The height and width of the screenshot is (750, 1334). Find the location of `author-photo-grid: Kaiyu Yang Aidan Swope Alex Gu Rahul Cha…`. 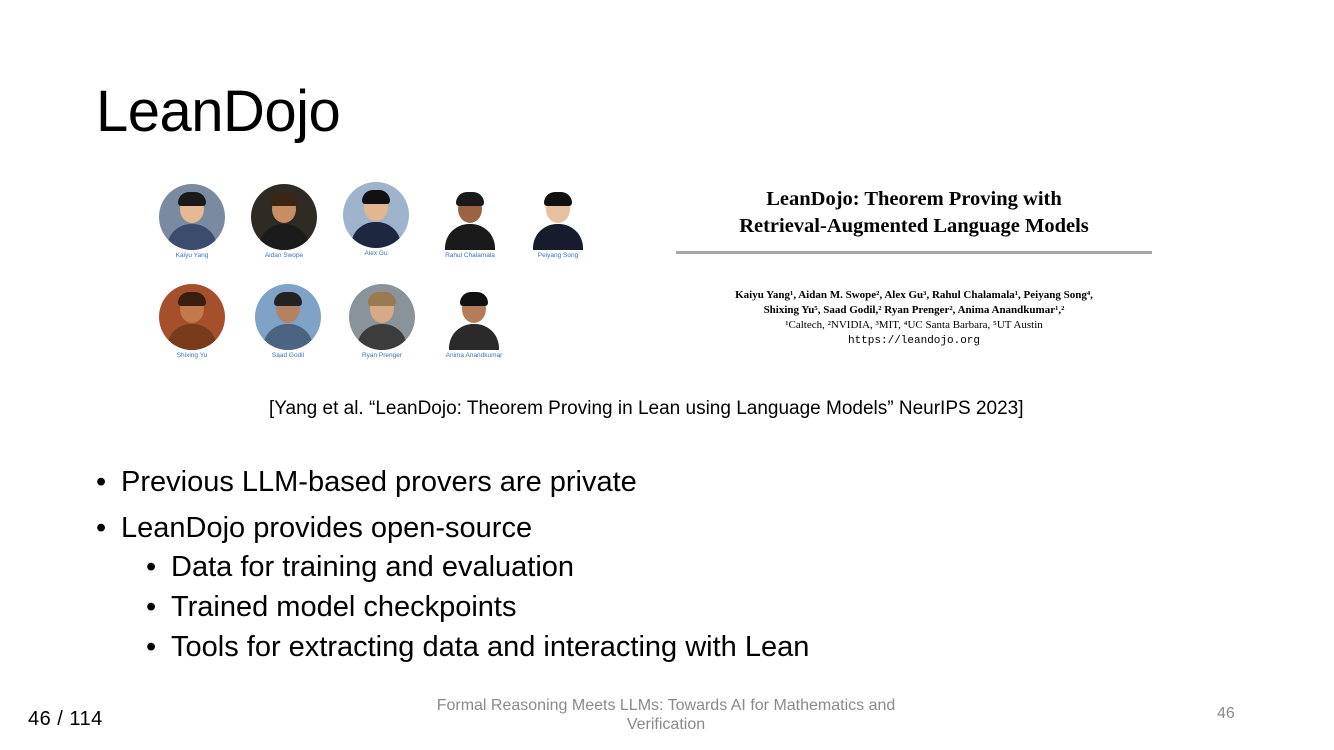

author-photo-grid: Kaiyu Yang Aidan Swope Alex Gu Rahul Cha… is located at coordinates (380, 275).